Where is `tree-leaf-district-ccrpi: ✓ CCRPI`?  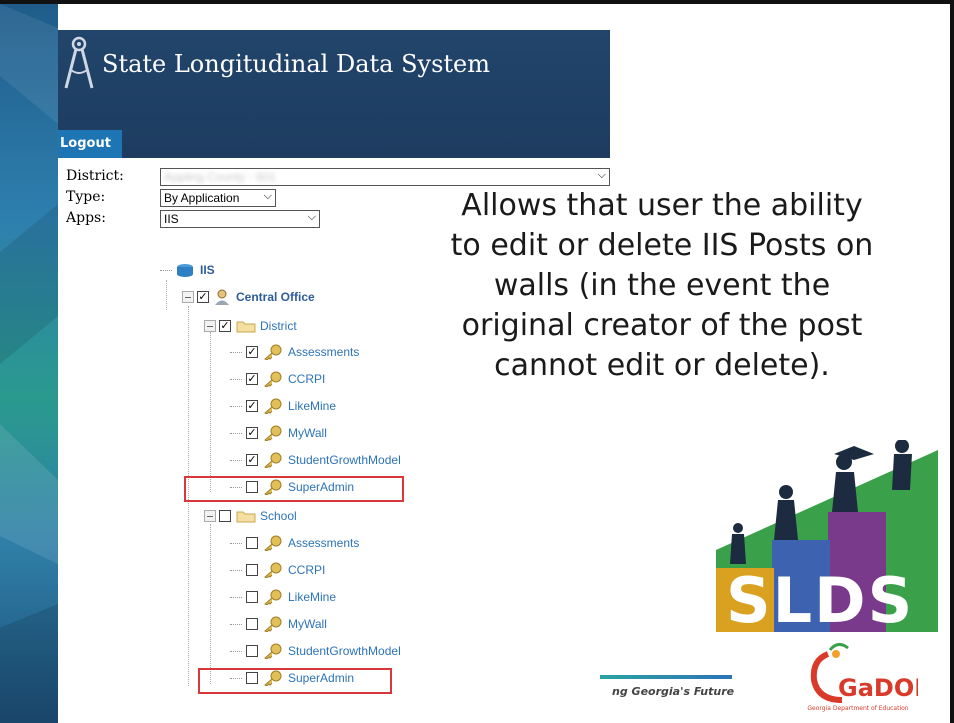
tree-leaf-district-ccrpi: ✓ CCRPI is located at coordinates (277, 379).